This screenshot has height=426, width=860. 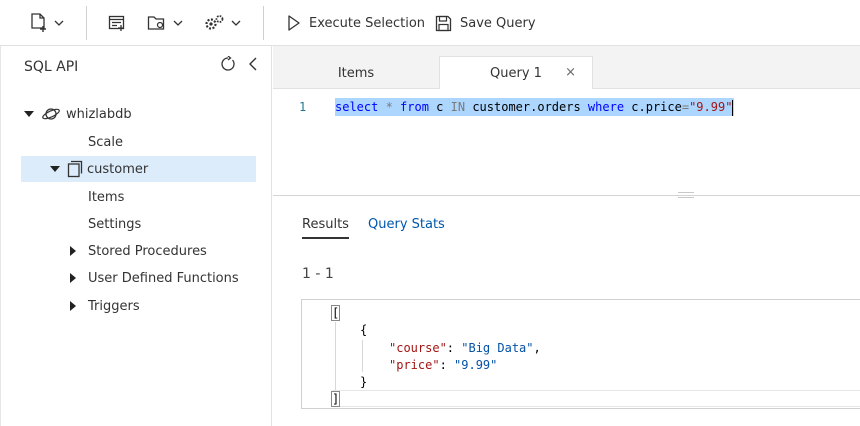 I want to click on tab-label: Query 1, so click(x=516, y=73).